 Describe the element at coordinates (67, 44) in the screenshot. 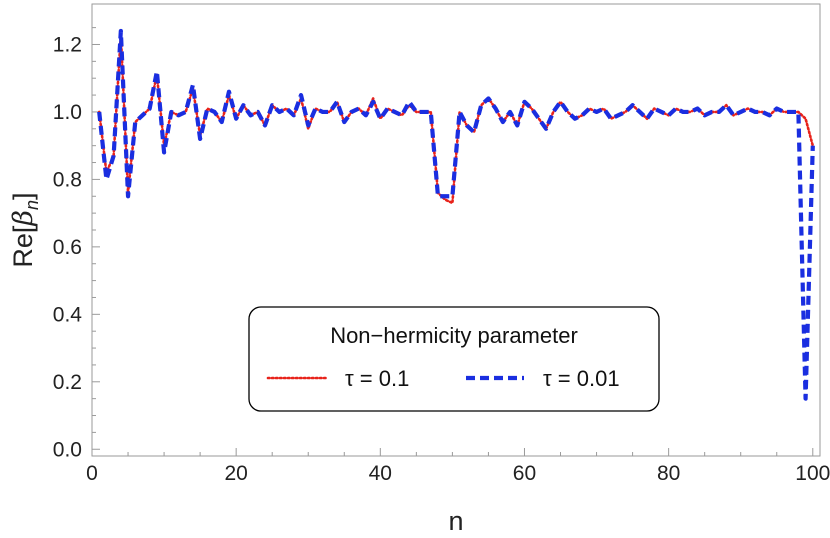

I see `y-tick-label: 1.2` at that location.